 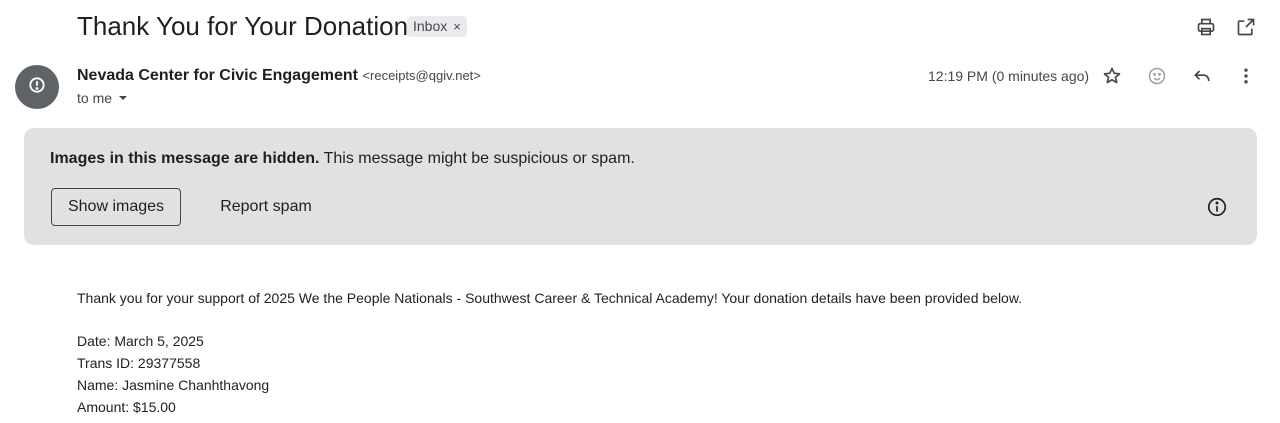 What do you see at coordinates (1246, 27) in the screenshot?
I see `open-in-new-window-icon` at bounding box center [1246, 27].